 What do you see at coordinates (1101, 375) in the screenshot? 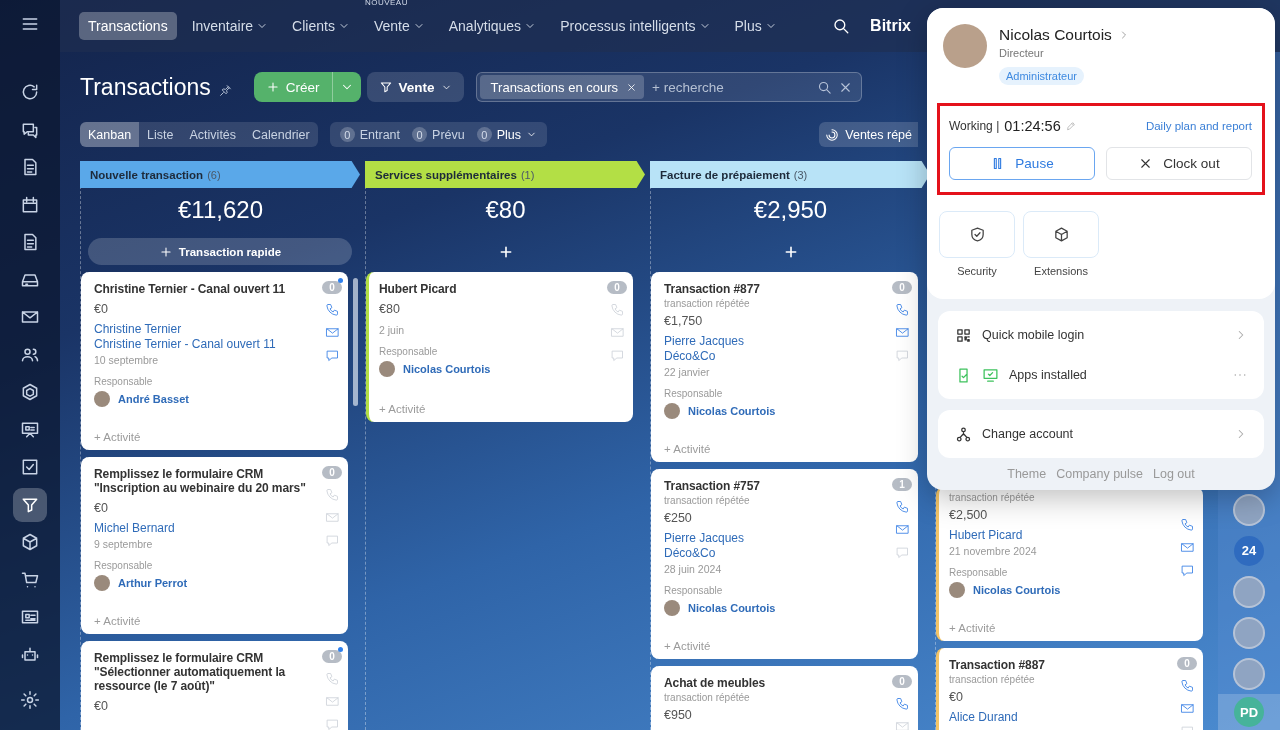
I see `menu-item: Apps installed` at bounding box center [1101, 375].